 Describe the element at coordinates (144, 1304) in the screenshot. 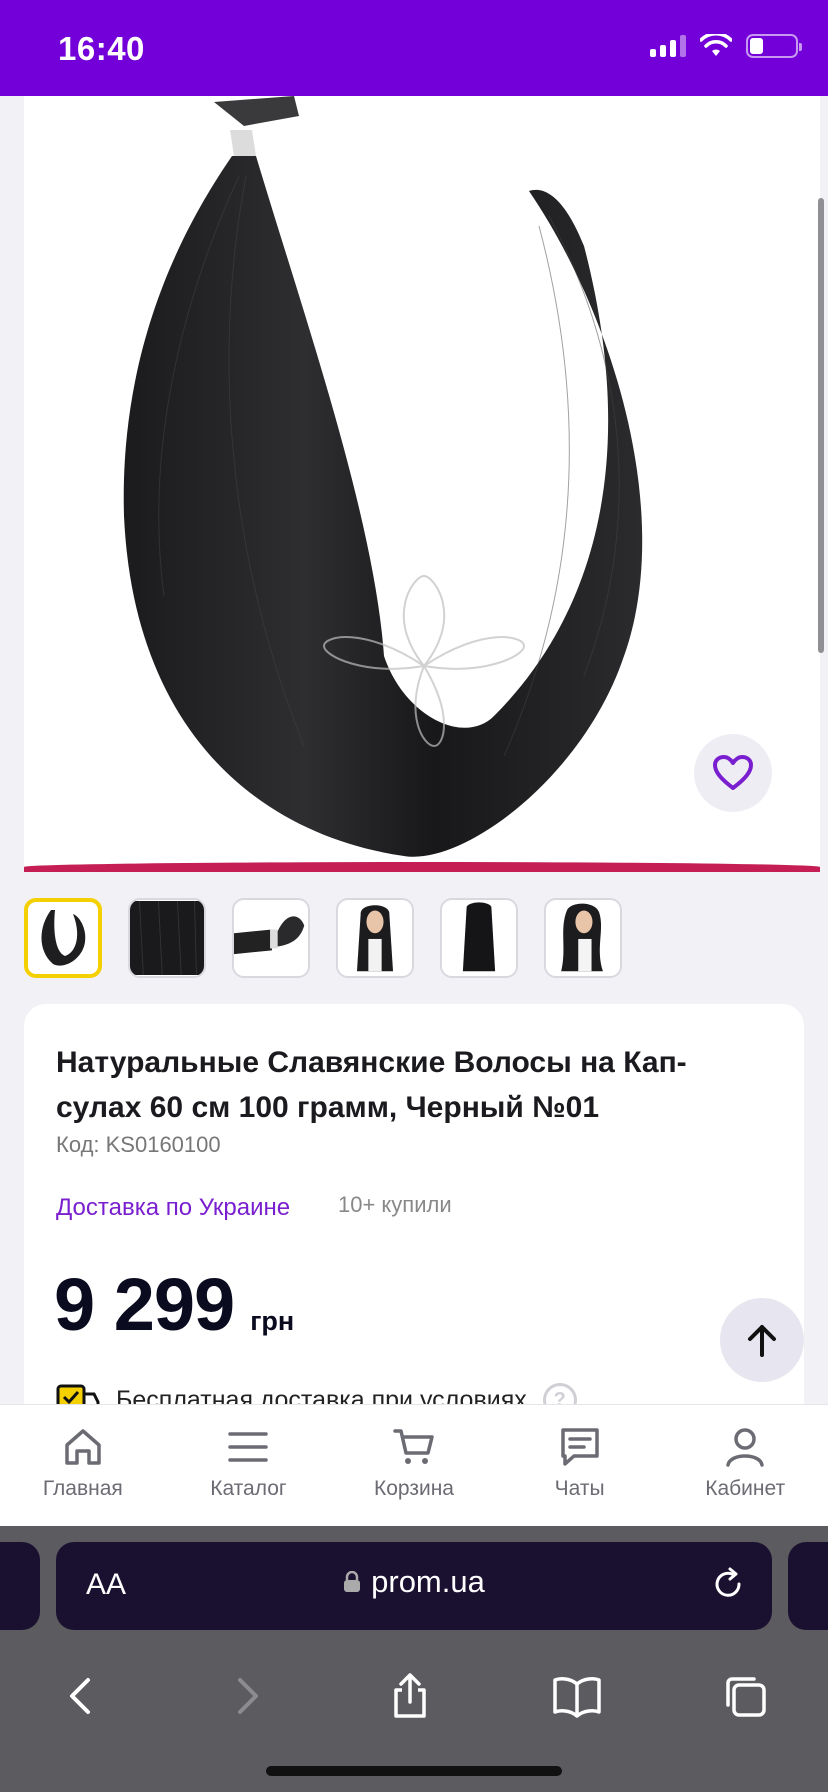

I see `price-value: 9 299` at that location.